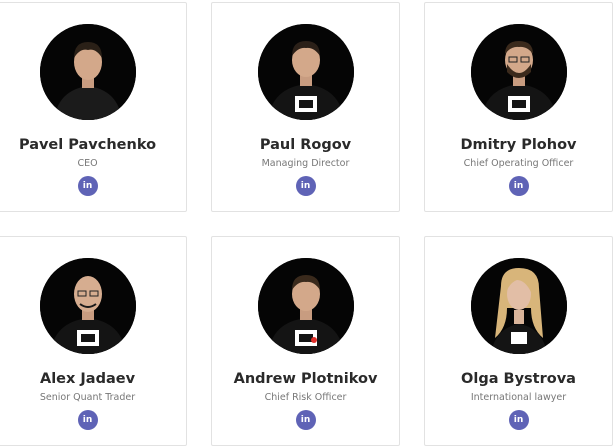  Describe the element at coordinates (305, 145) in the screenshot. I see `member-name: Paul Rogov` at that location.